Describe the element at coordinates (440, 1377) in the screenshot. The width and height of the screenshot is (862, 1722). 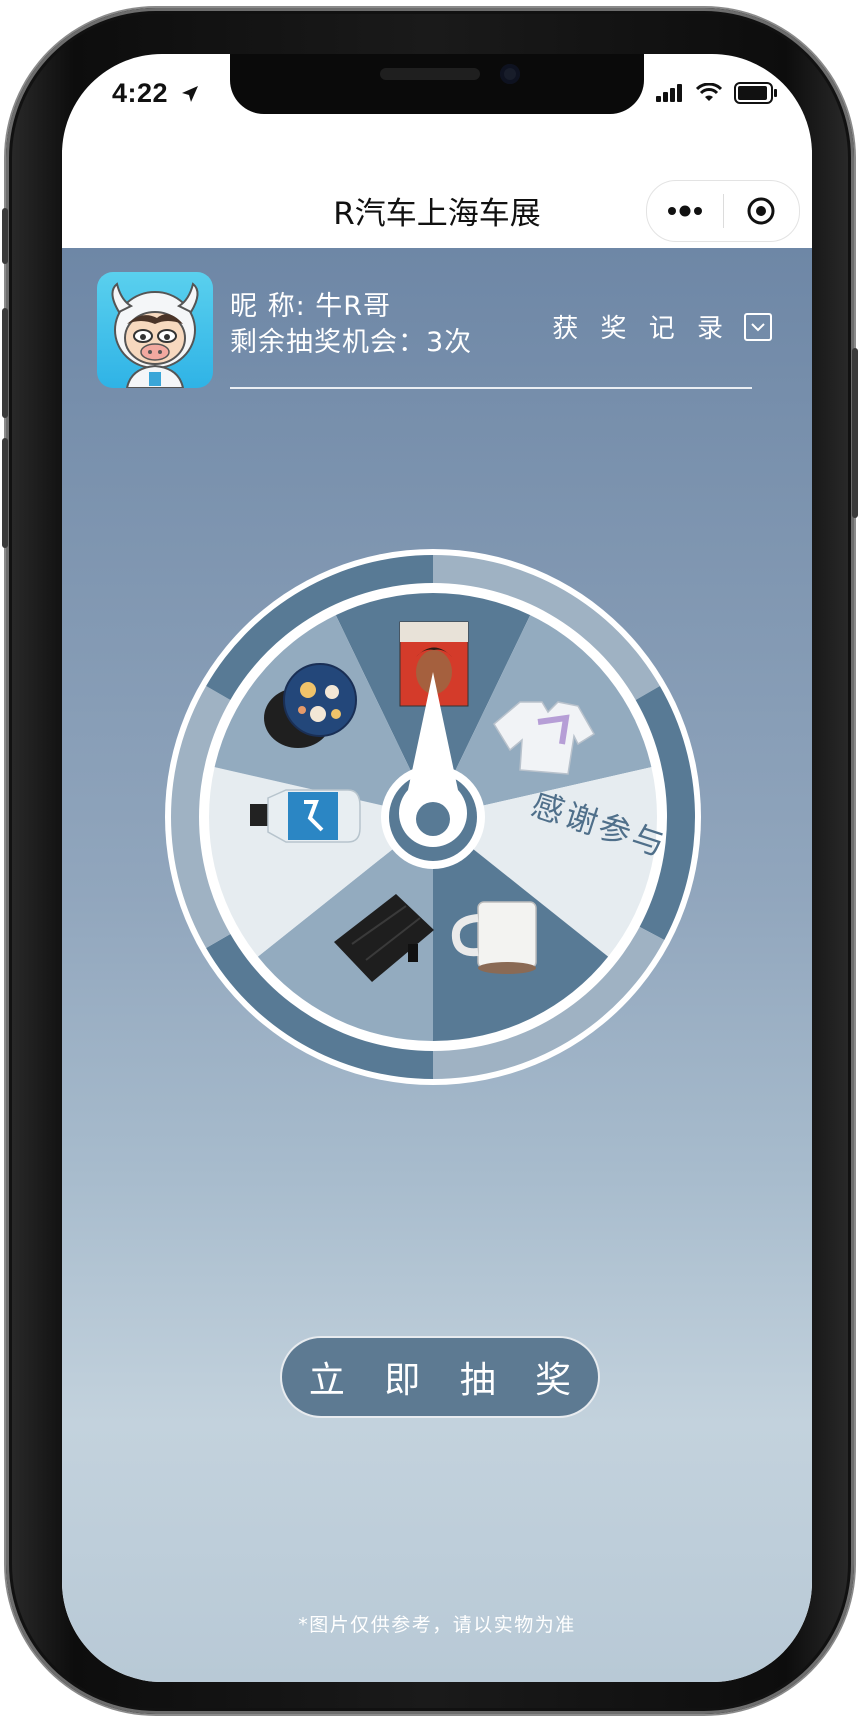
I see `draw-now-button: 立 即 抽 奖` at that location.